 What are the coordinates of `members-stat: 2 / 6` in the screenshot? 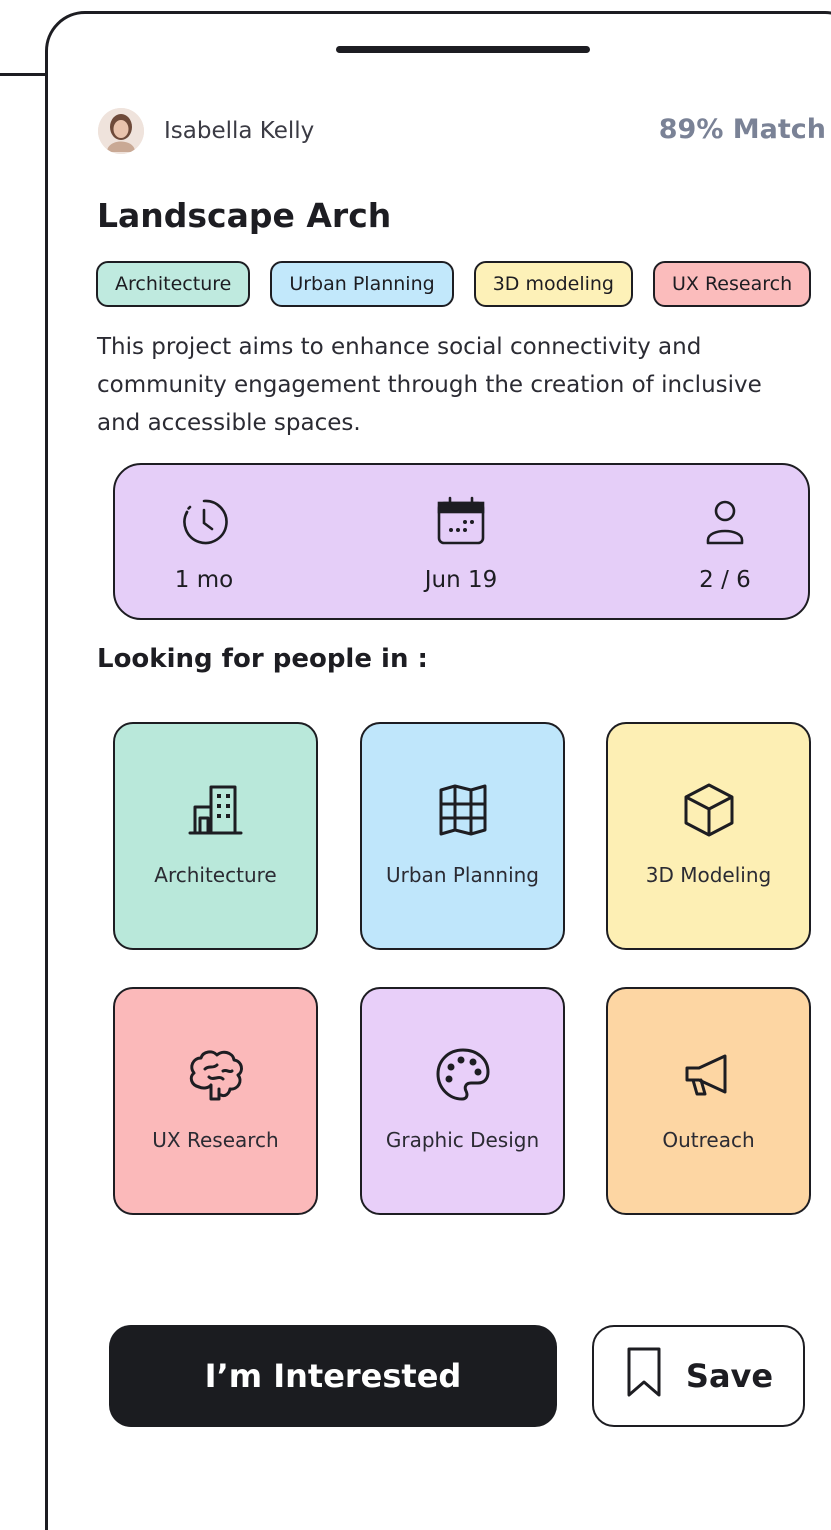 It's located at (725, 544).